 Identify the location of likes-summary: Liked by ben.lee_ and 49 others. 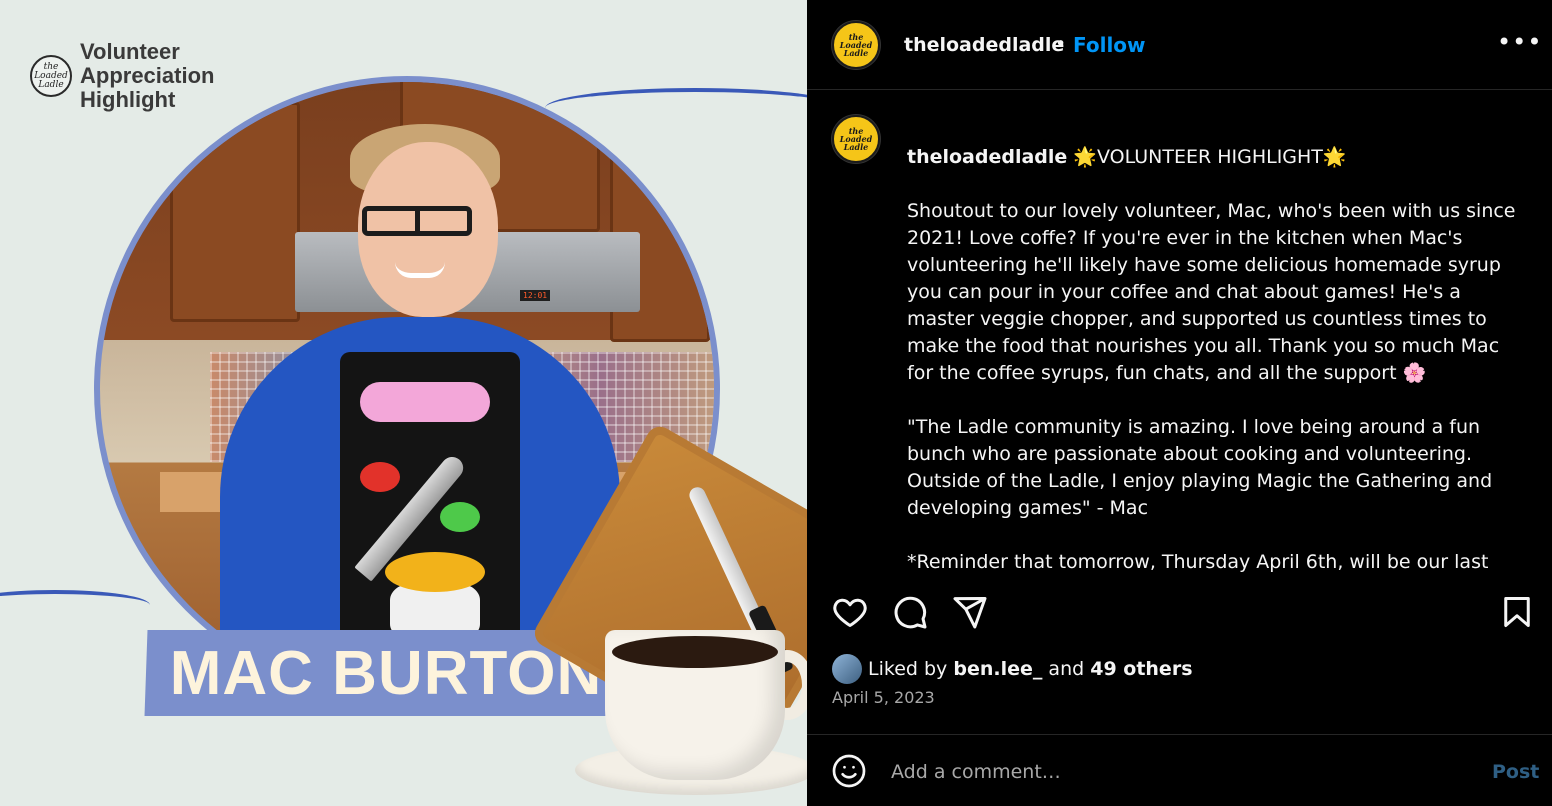
(1012, 669).